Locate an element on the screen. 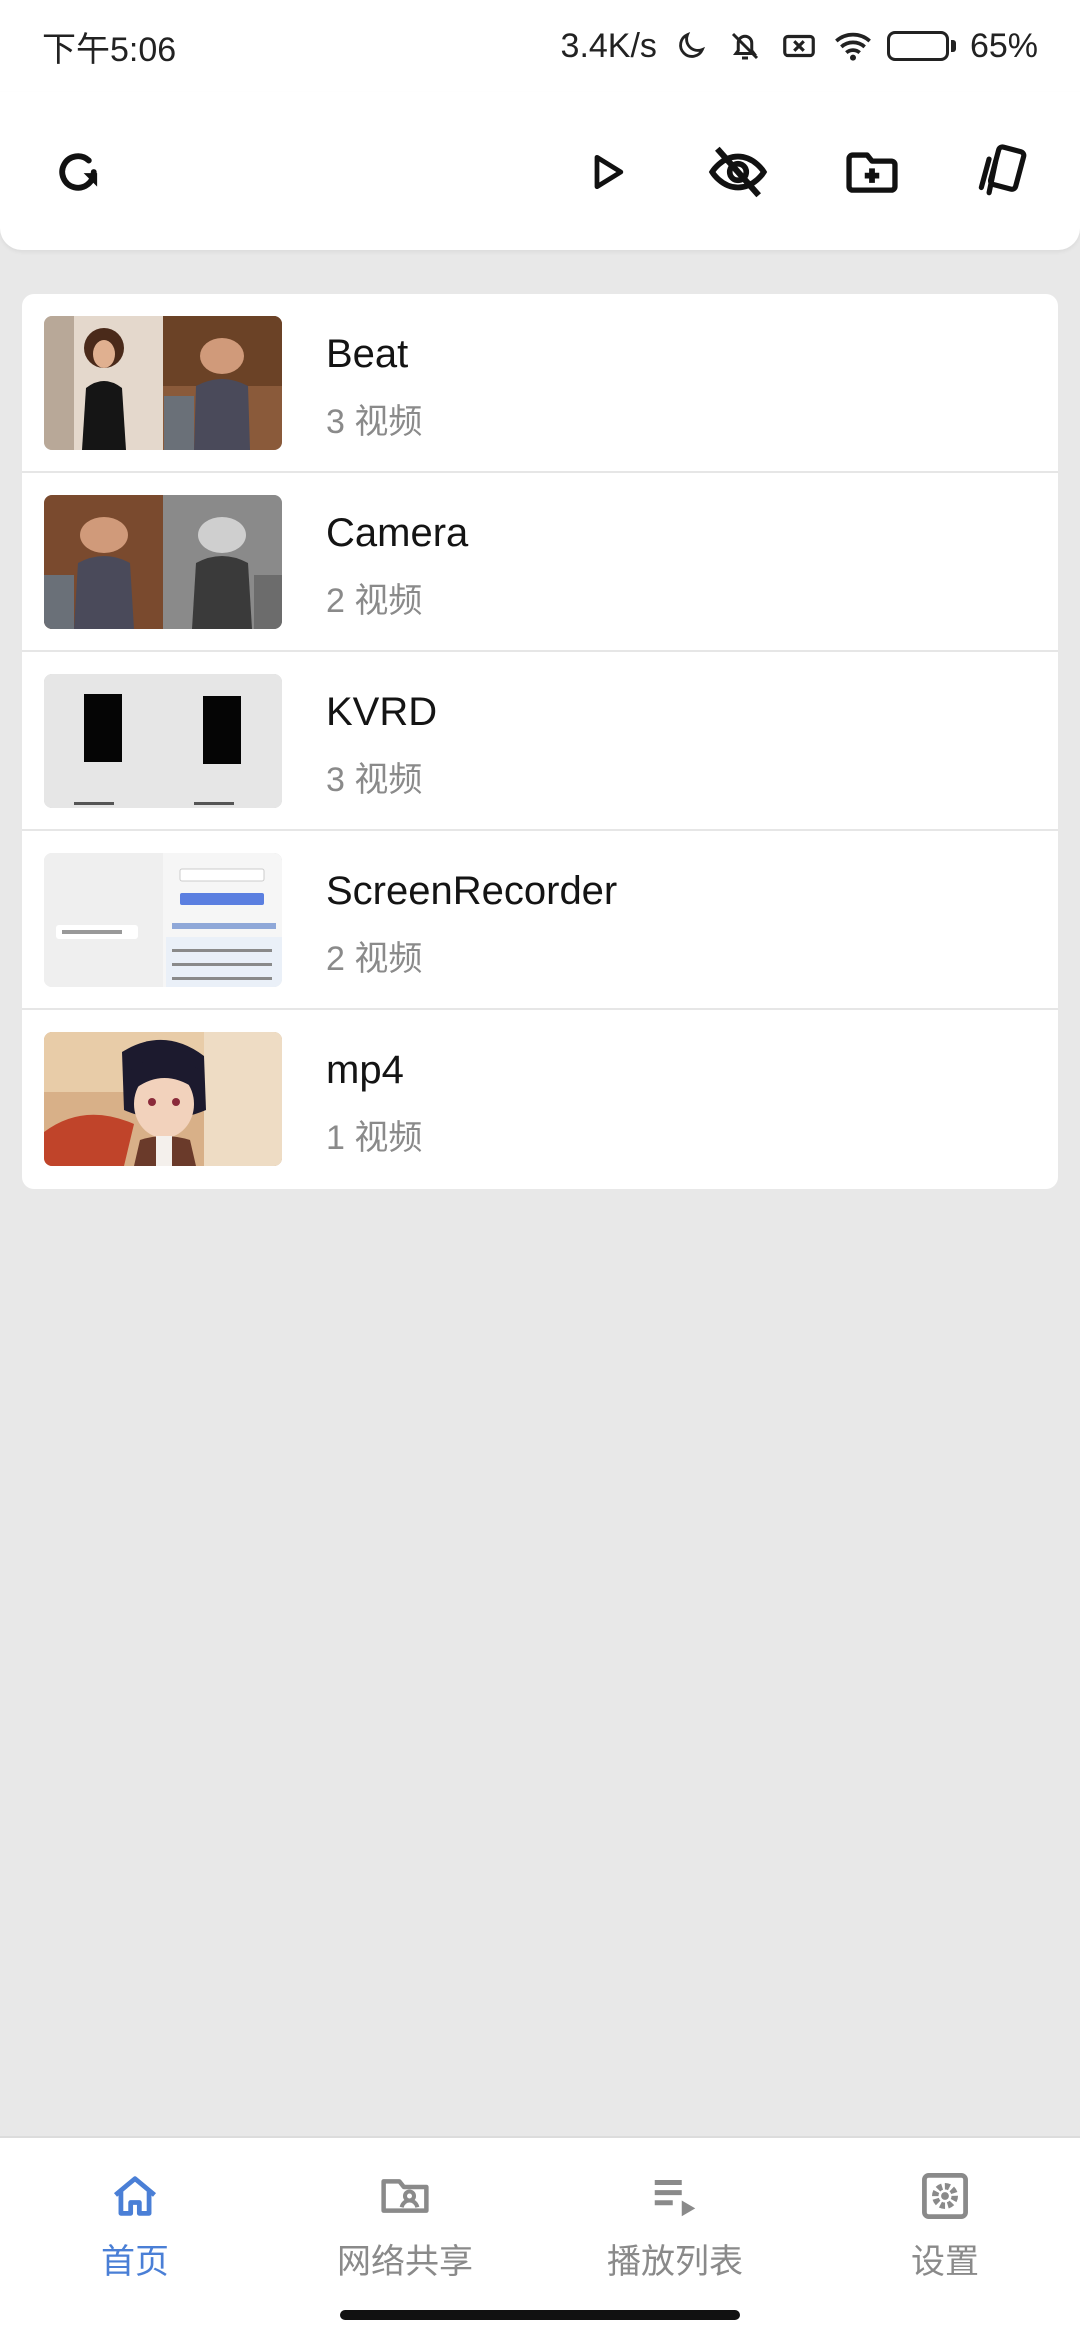 This screenshot has width=1080, height=2340. play-icon is located at coordinates (609, 172).